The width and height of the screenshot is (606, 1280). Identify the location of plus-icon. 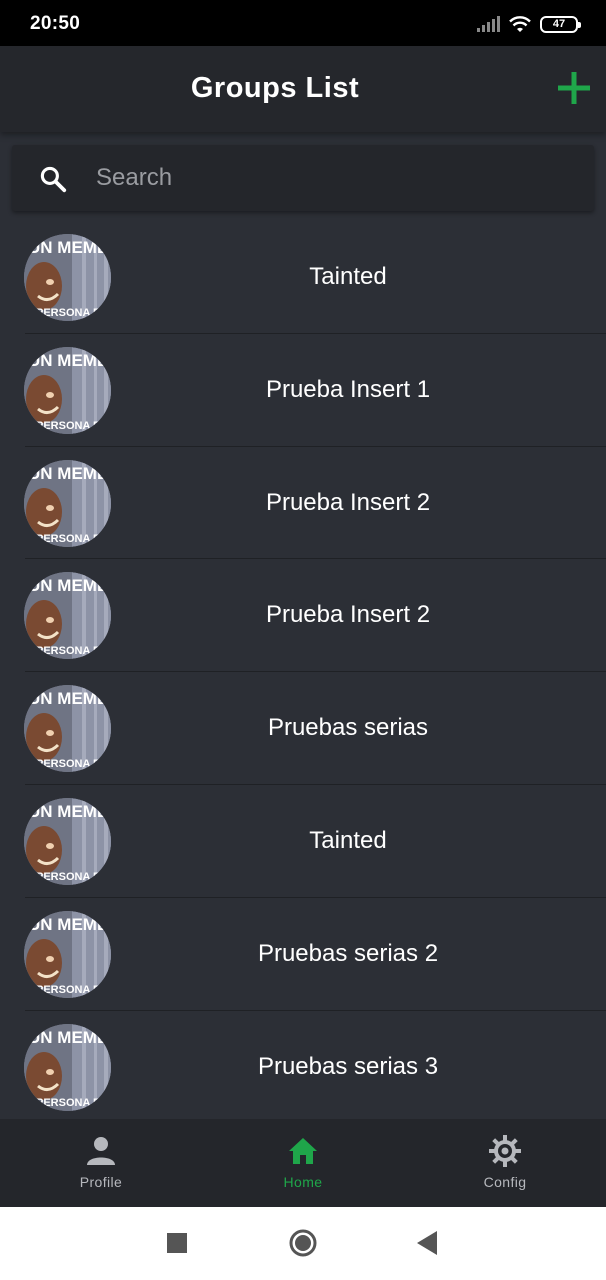
(574, 88).